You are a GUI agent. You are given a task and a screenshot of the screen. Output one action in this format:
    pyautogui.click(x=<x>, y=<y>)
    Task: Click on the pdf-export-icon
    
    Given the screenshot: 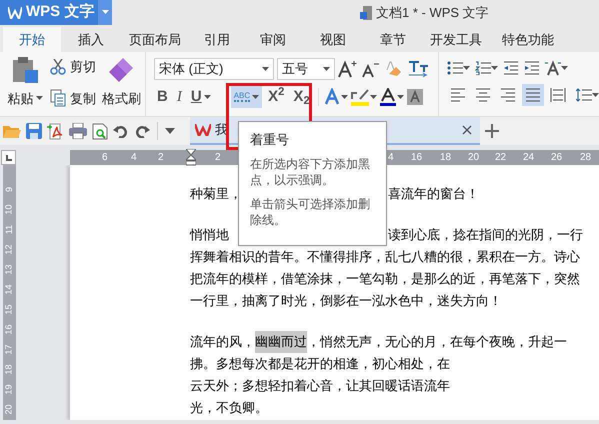 What is the action you would take?
    pyautogui.click(x=55, y=131)
    